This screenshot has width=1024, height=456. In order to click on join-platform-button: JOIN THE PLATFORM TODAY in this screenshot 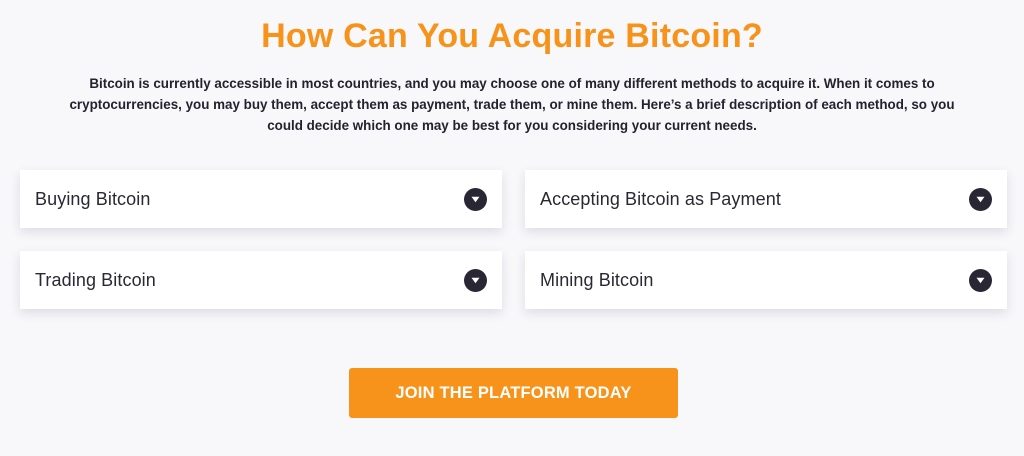, I will do `click(513, 393)`.